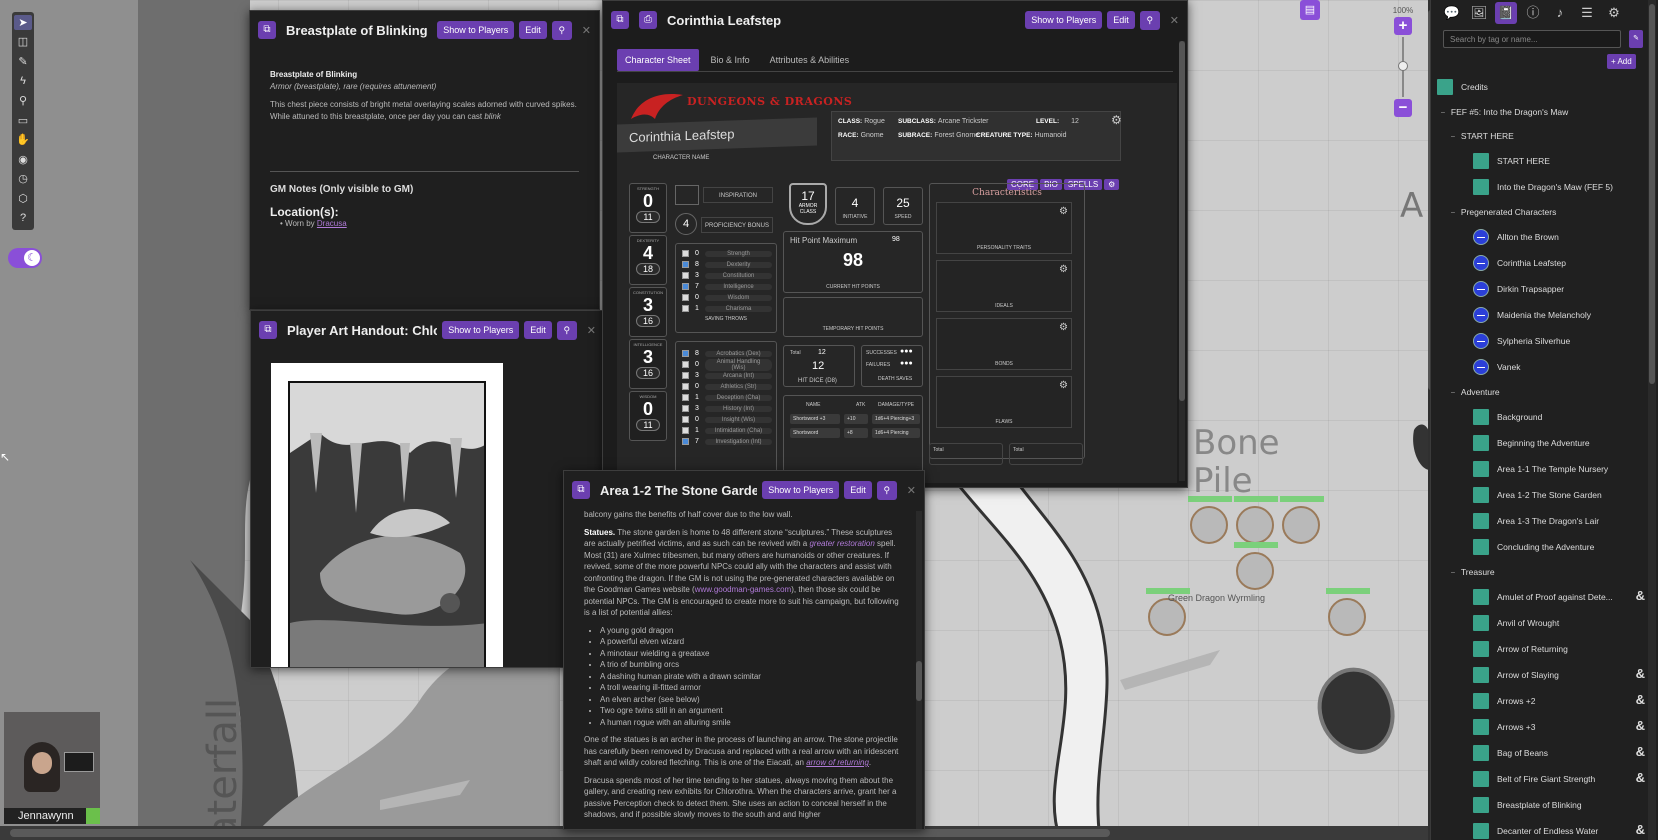 The width and height of the screenshot is (1658, 840). I want to click on fog-tool-icon: ◉, so click(23, 159).